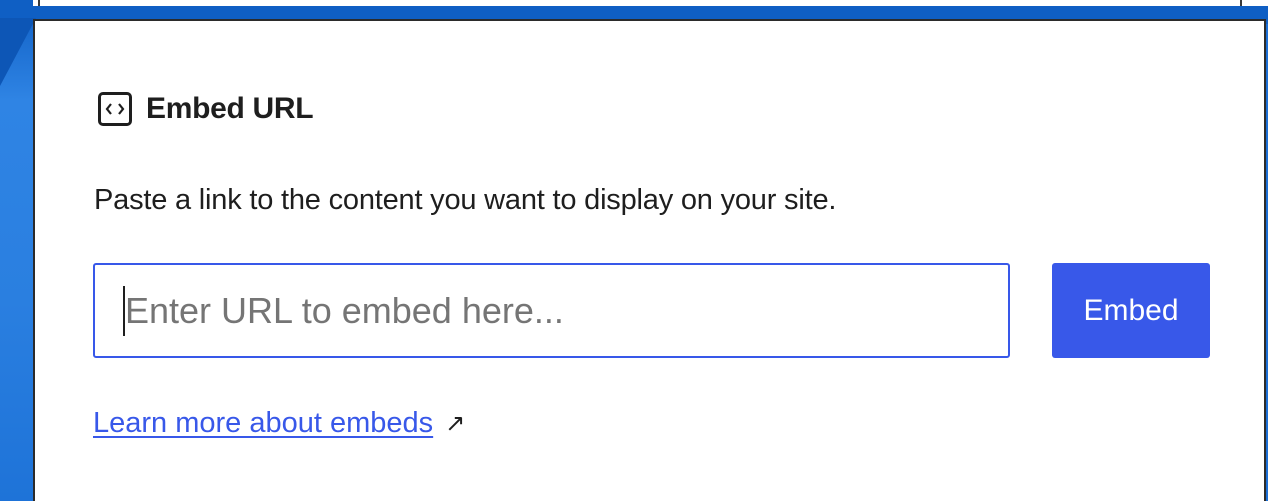 The width and height of the screenshot is (1268, 501). I want to click on background-wedge, so click(18, 52).